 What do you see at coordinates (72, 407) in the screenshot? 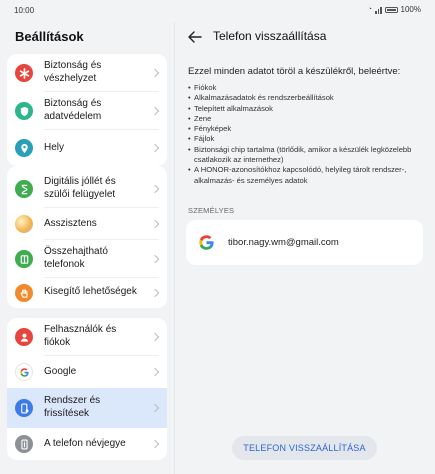
I see `sidebar-item-label: Rendszer és frissítések` at bounding box center [72, 407].